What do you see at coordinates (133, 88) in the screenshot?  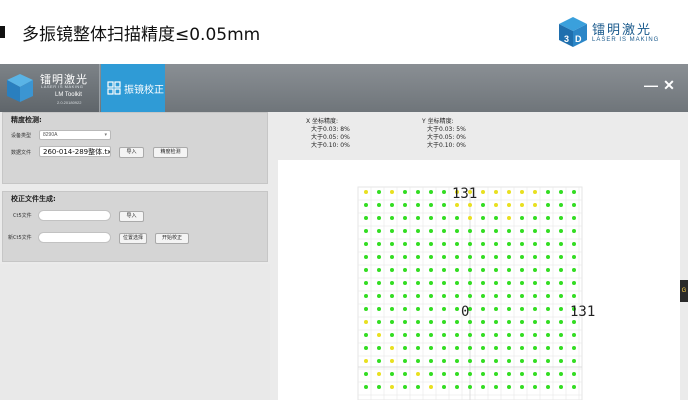 I see `tab-galvo-correction: 振镜校正` at bounding box center [133, 88].